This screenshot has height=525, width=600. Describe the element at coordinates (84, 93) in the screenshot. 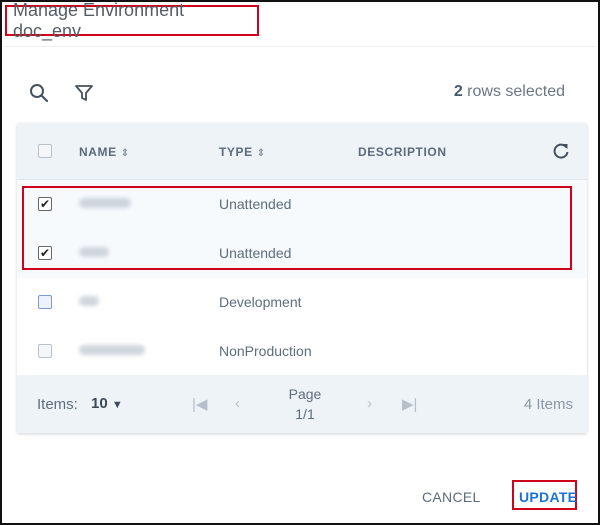

I see `filter-icon` at that location.